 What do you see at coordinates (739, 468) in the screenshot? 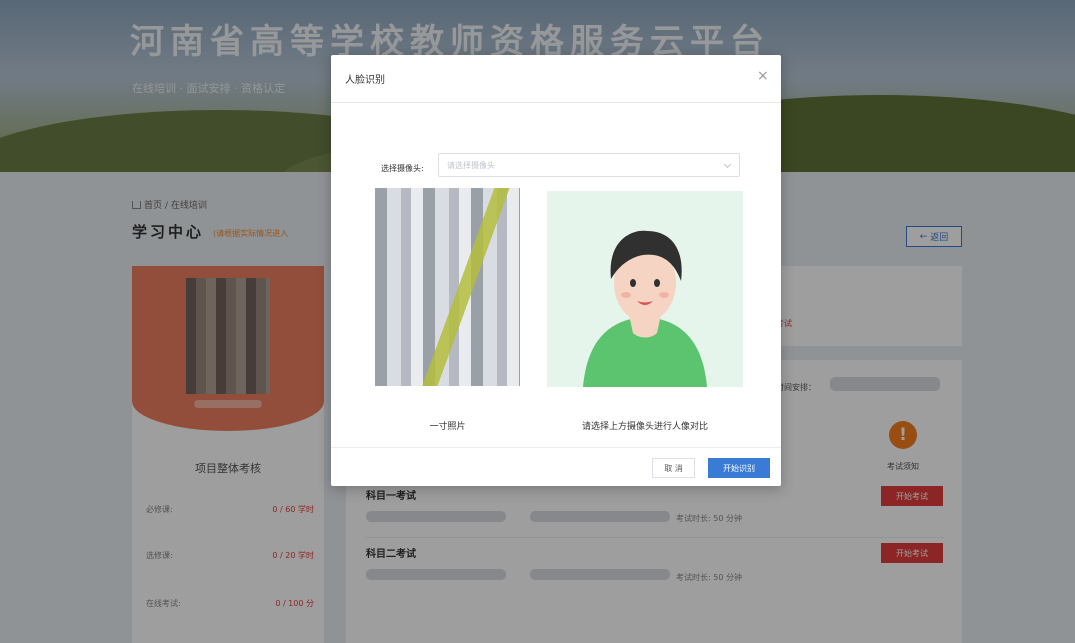
I see `start-recognition-button: 开始识别` at bounding box center [739, 468].